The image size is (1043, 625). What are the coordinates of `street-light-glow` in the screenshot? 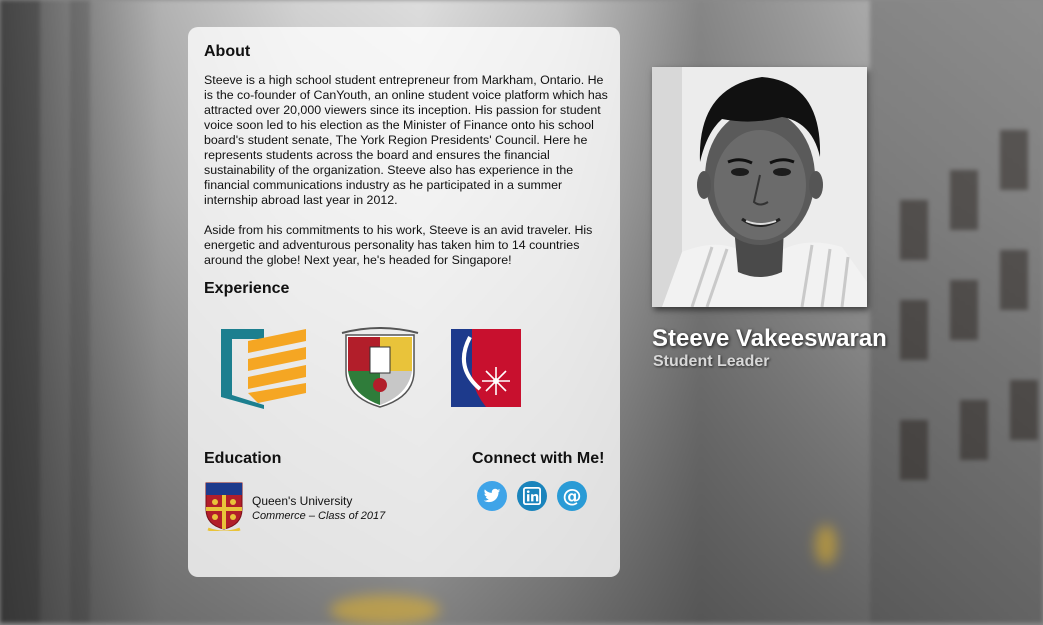 It's located at (385, 610).